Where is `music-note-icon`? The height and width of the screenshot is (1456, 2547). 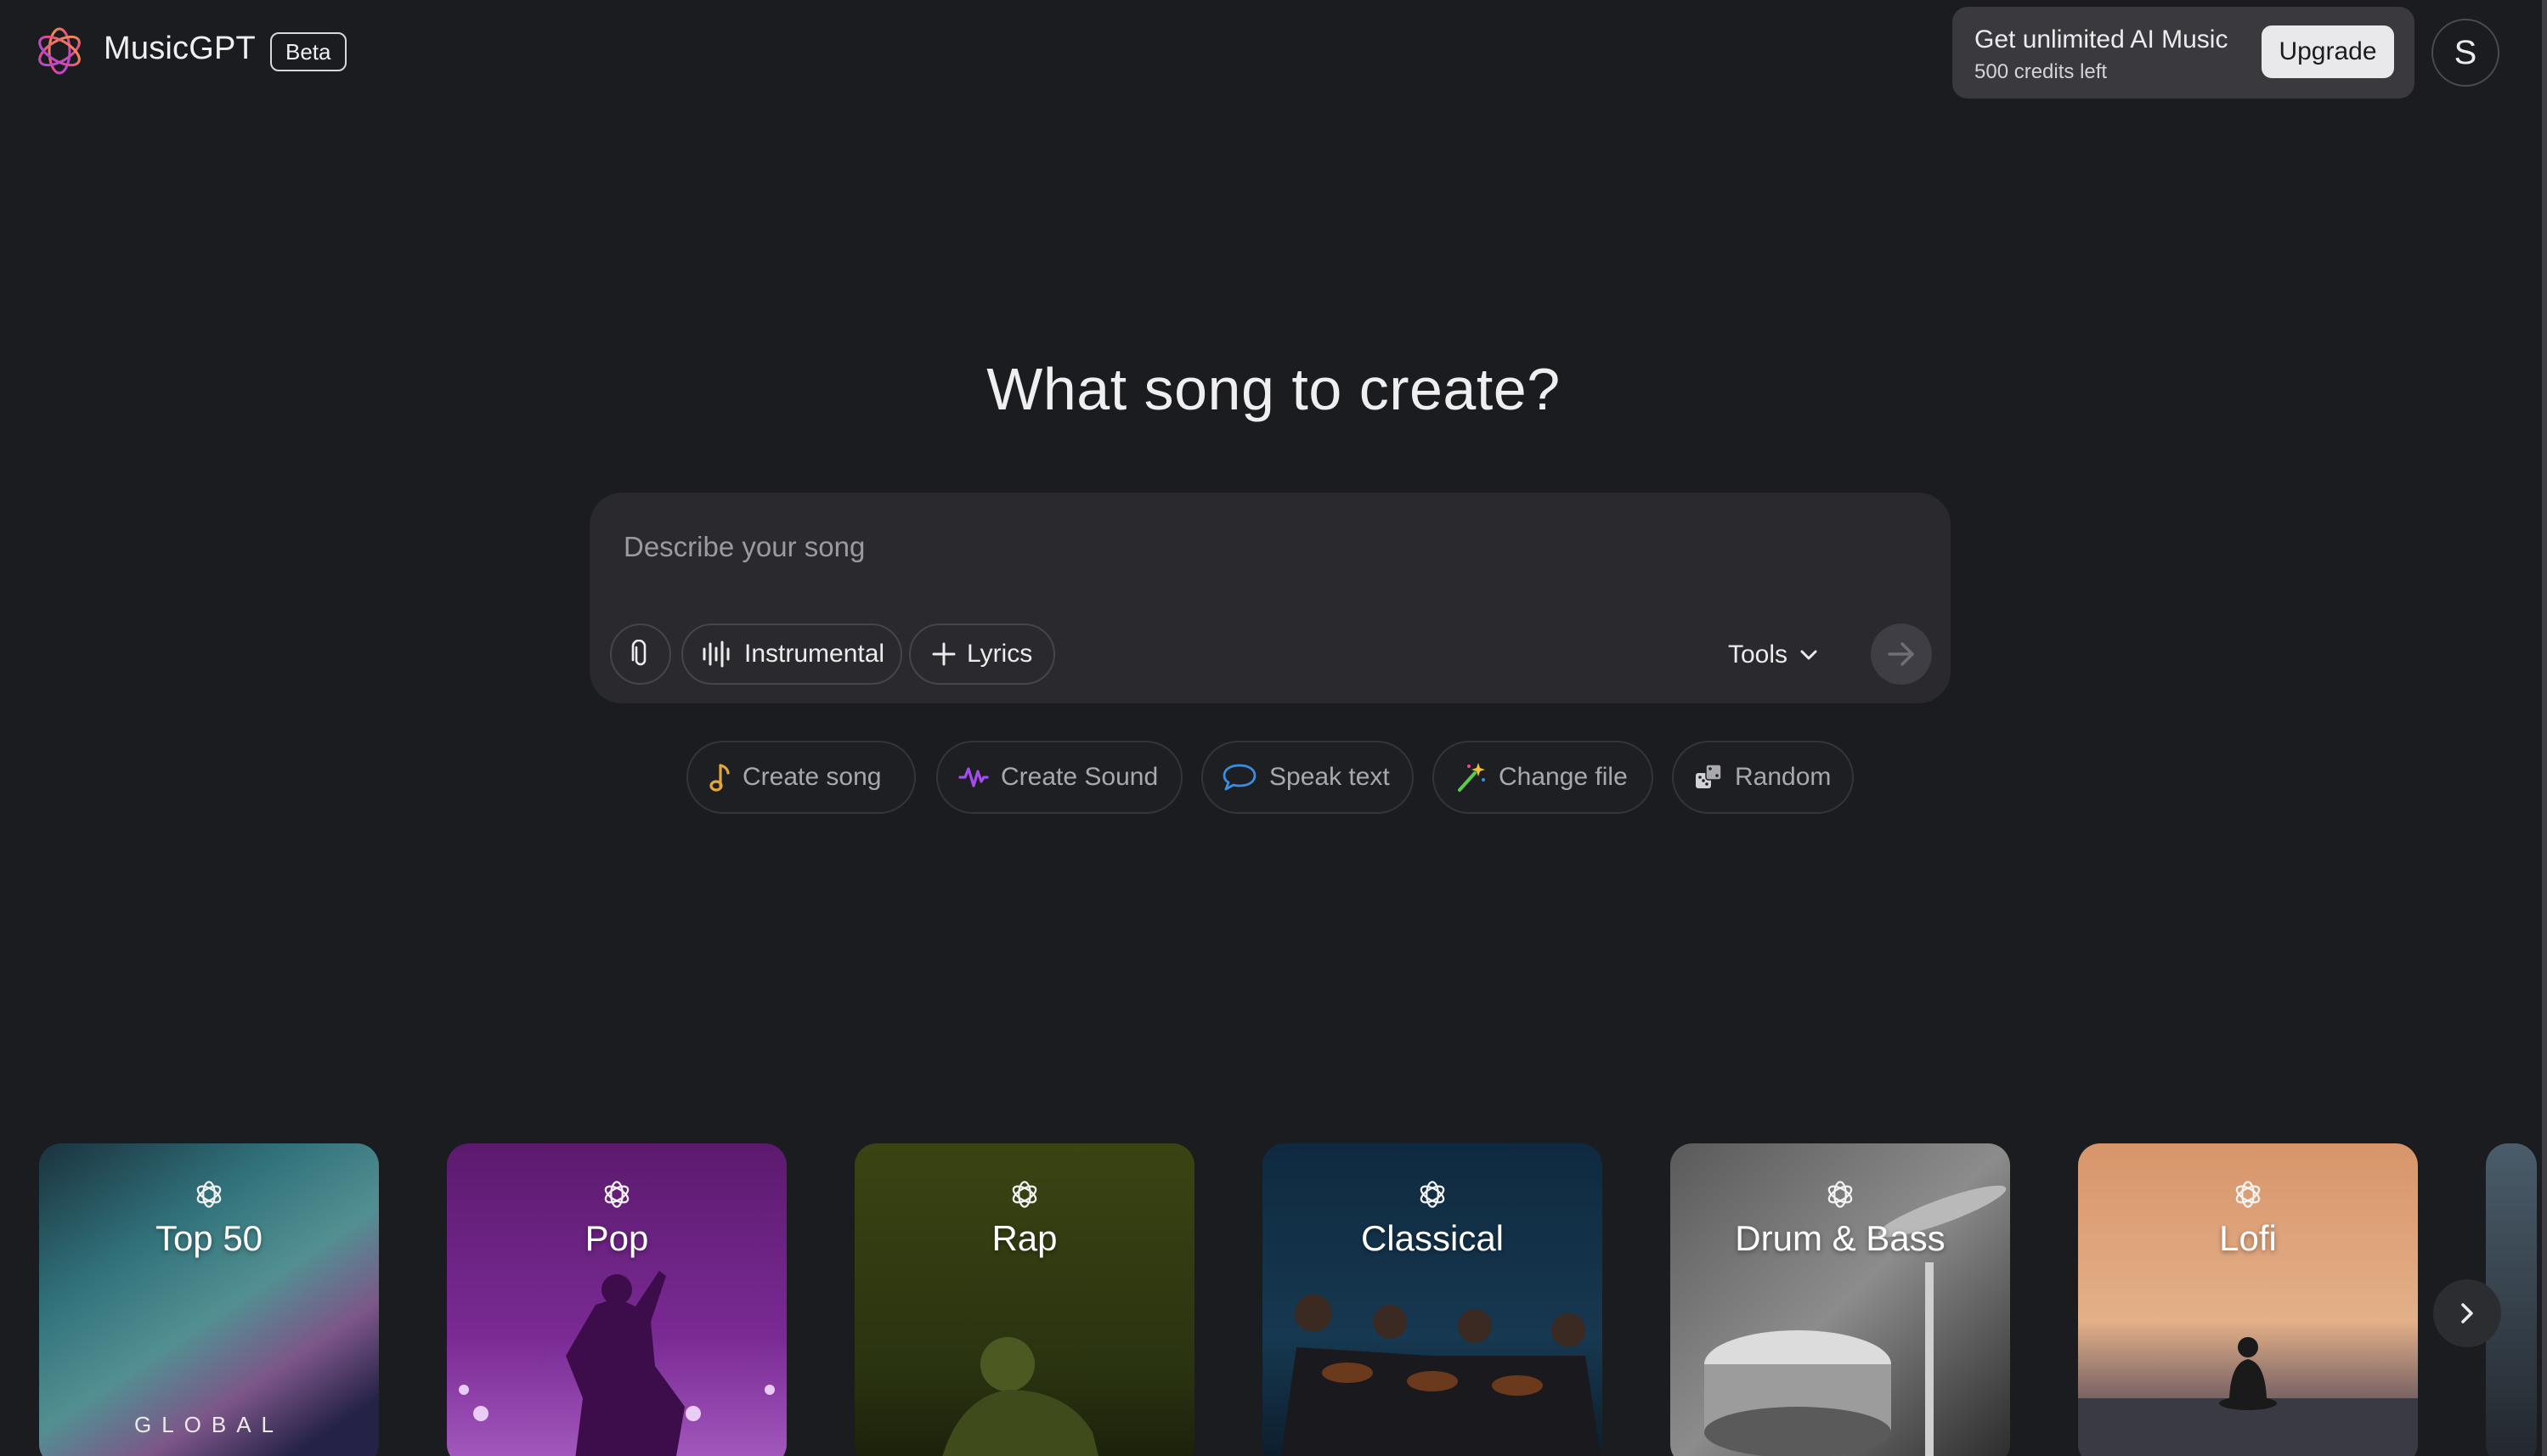 music-note-icon is located at coordinates (720, 778).